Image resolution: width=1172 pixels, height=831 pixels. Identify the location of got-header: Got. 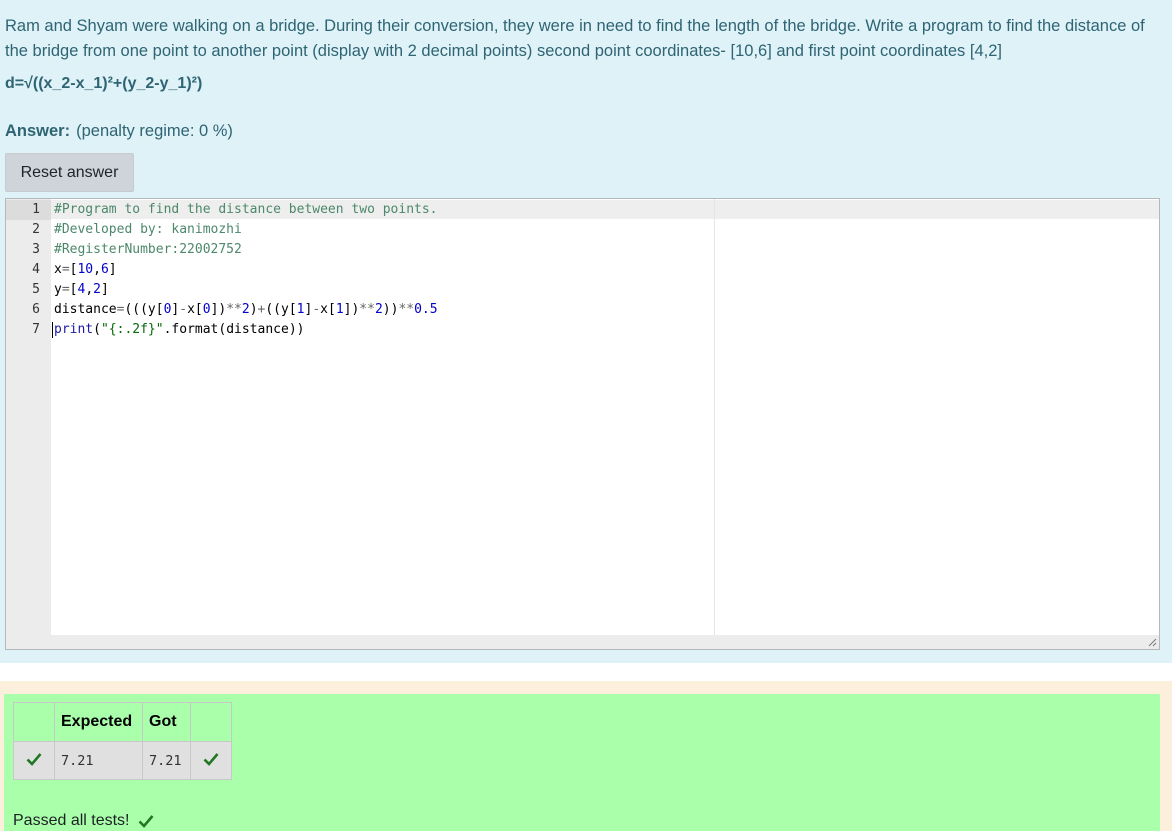
(166, 722).